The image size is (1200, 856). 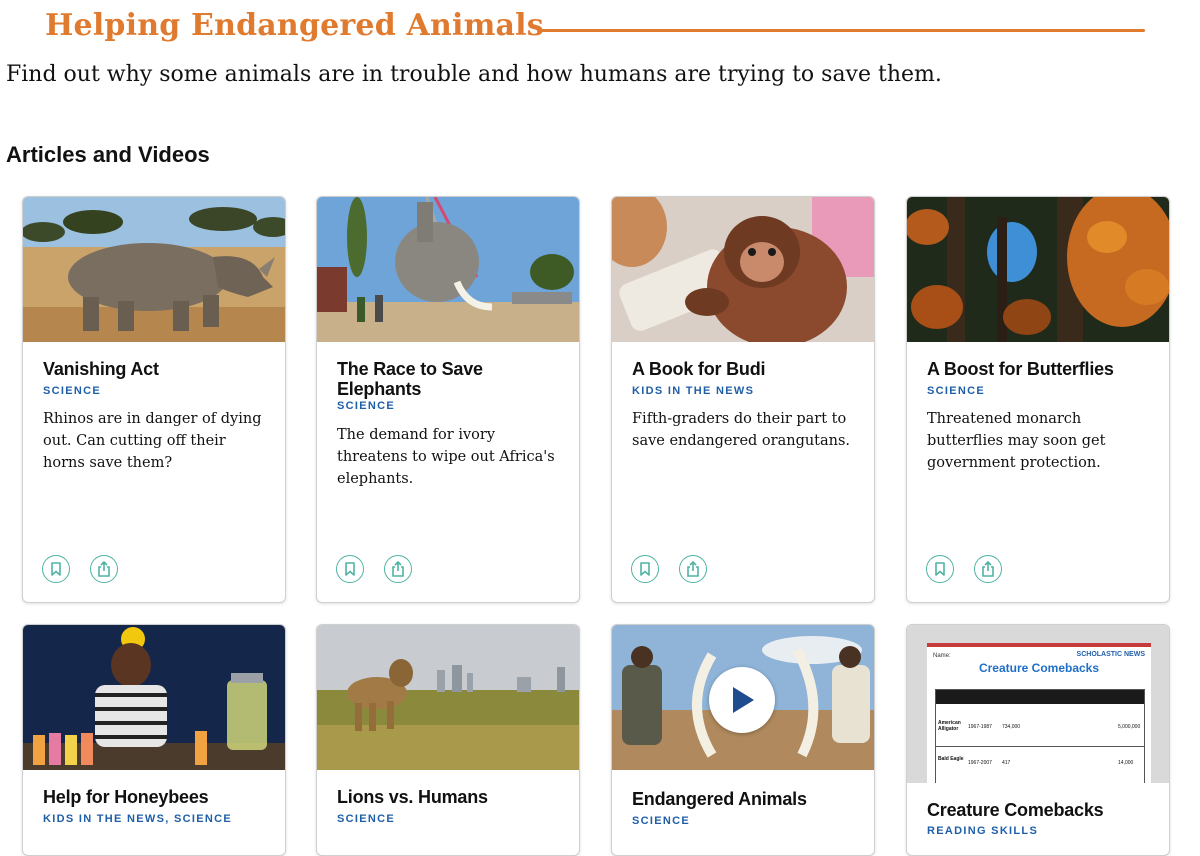 I want to click on worksheet-row-1-current: 5,000,000, so click(x=1129, y=727).